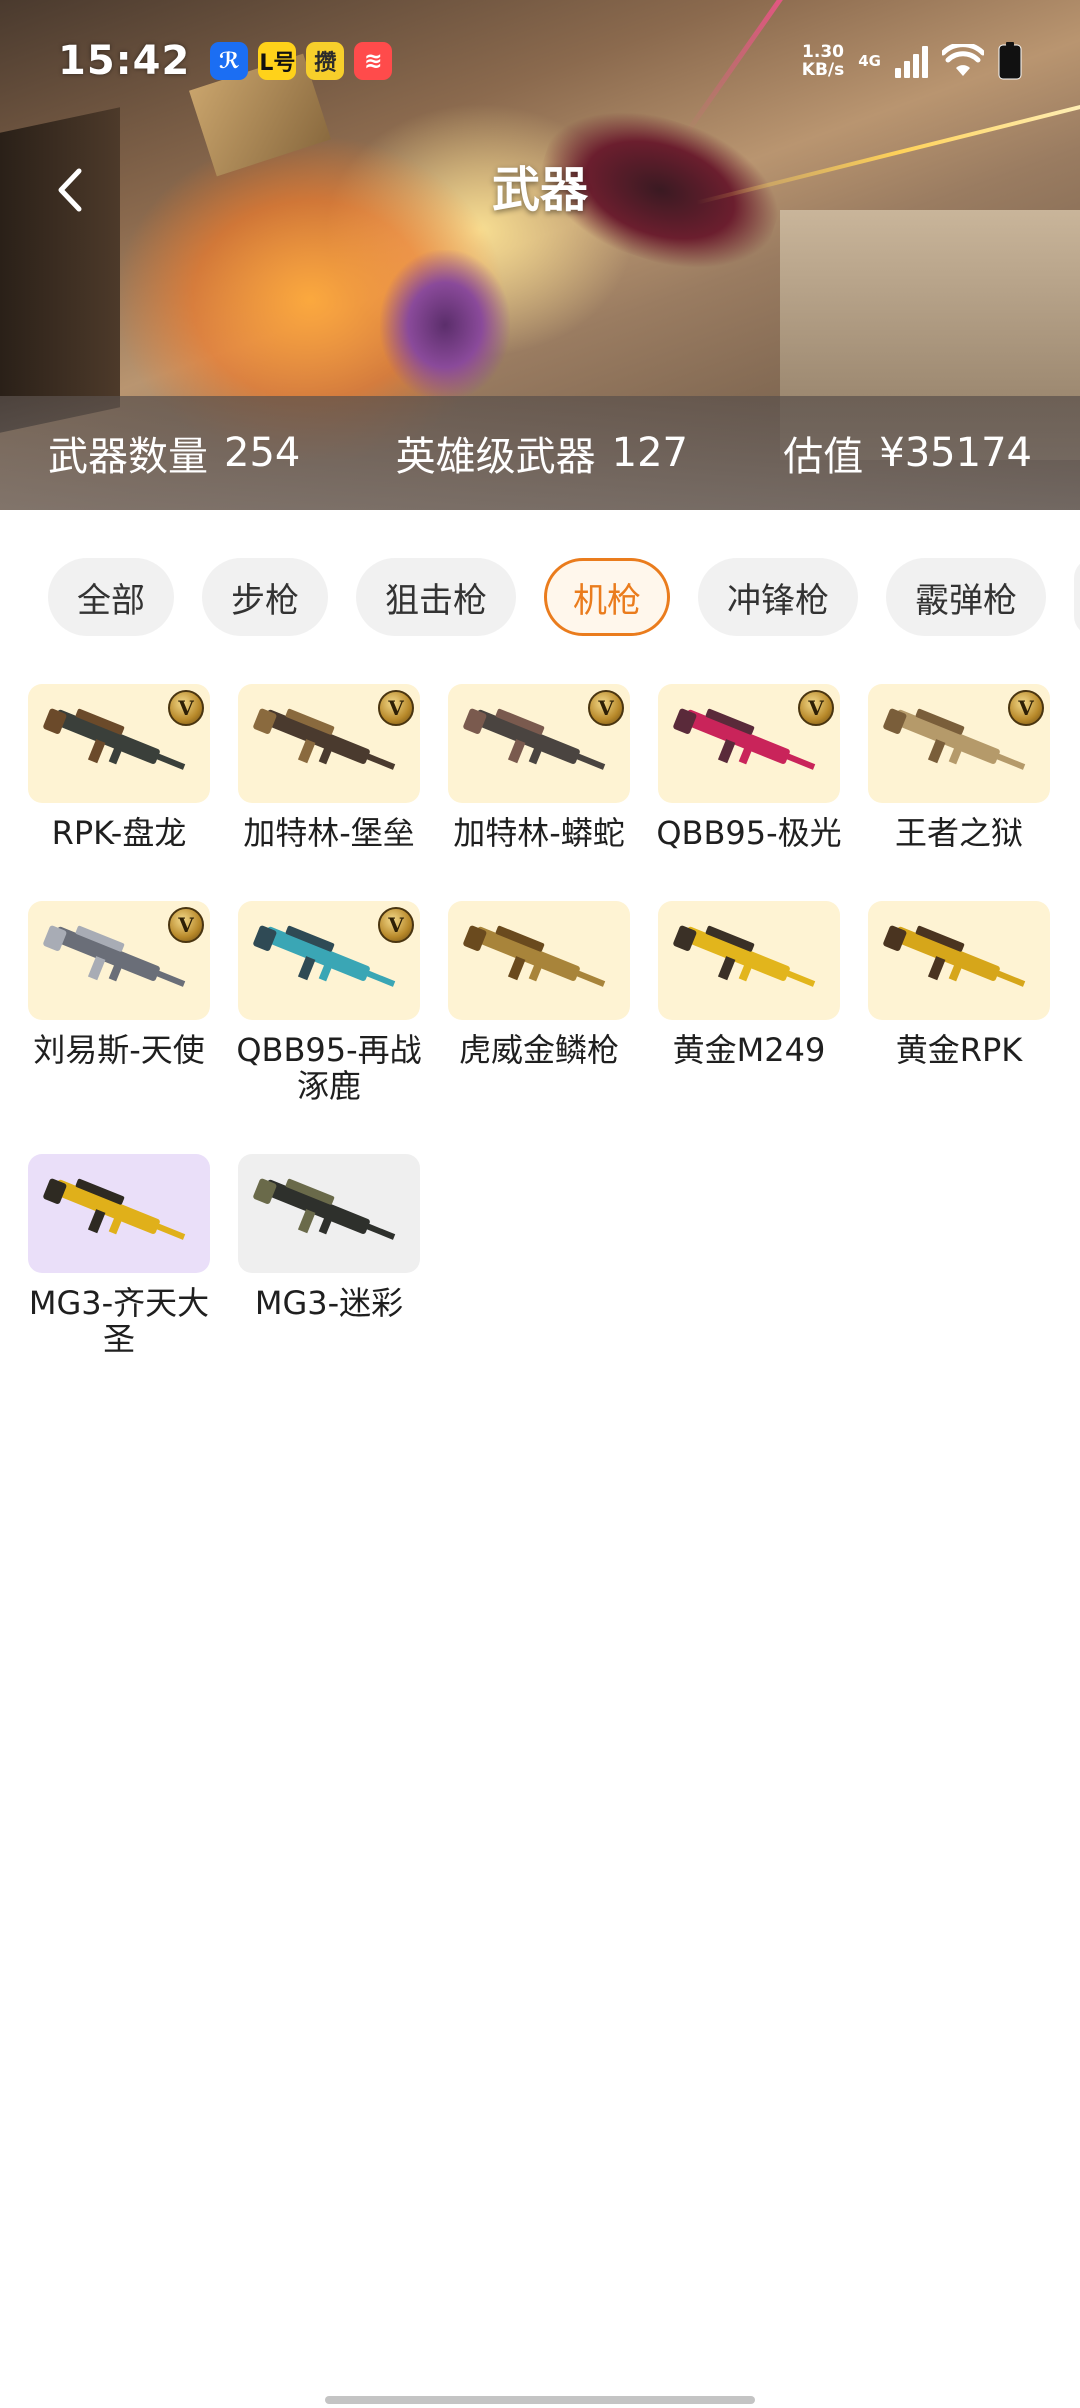  What do you see at coordinates (538, 1050) in the screenshot?
I see `weapon-name: 虎威金鳞枪` at bounding box center [538, 1050].